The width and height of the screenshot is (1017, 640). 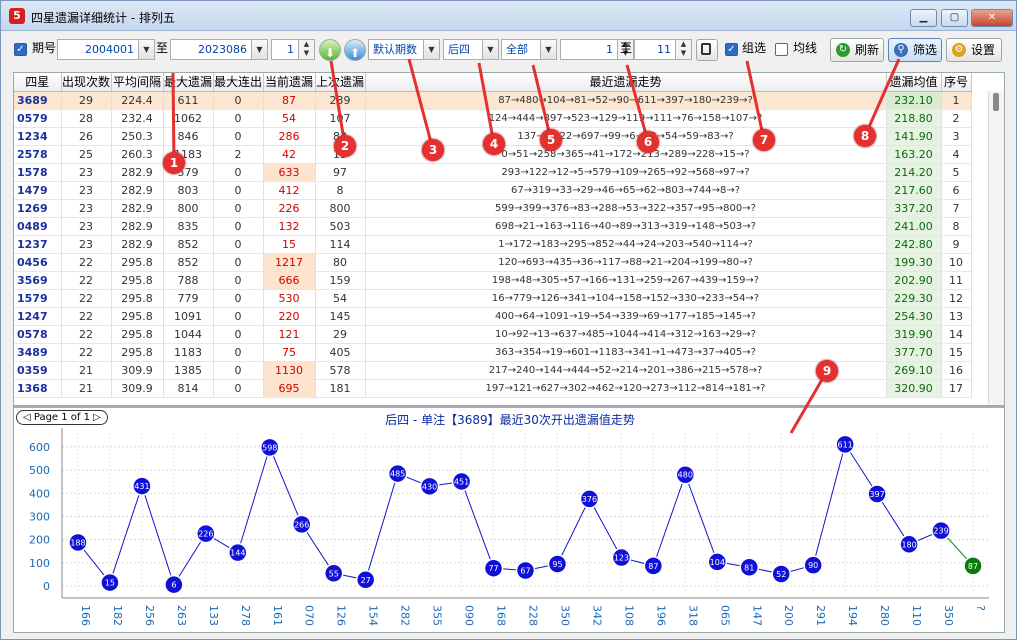 What do you see at coordinates (923, 18) in the screenshot?
I see `minimize-button: ▁` at bounding box center [923, 18].